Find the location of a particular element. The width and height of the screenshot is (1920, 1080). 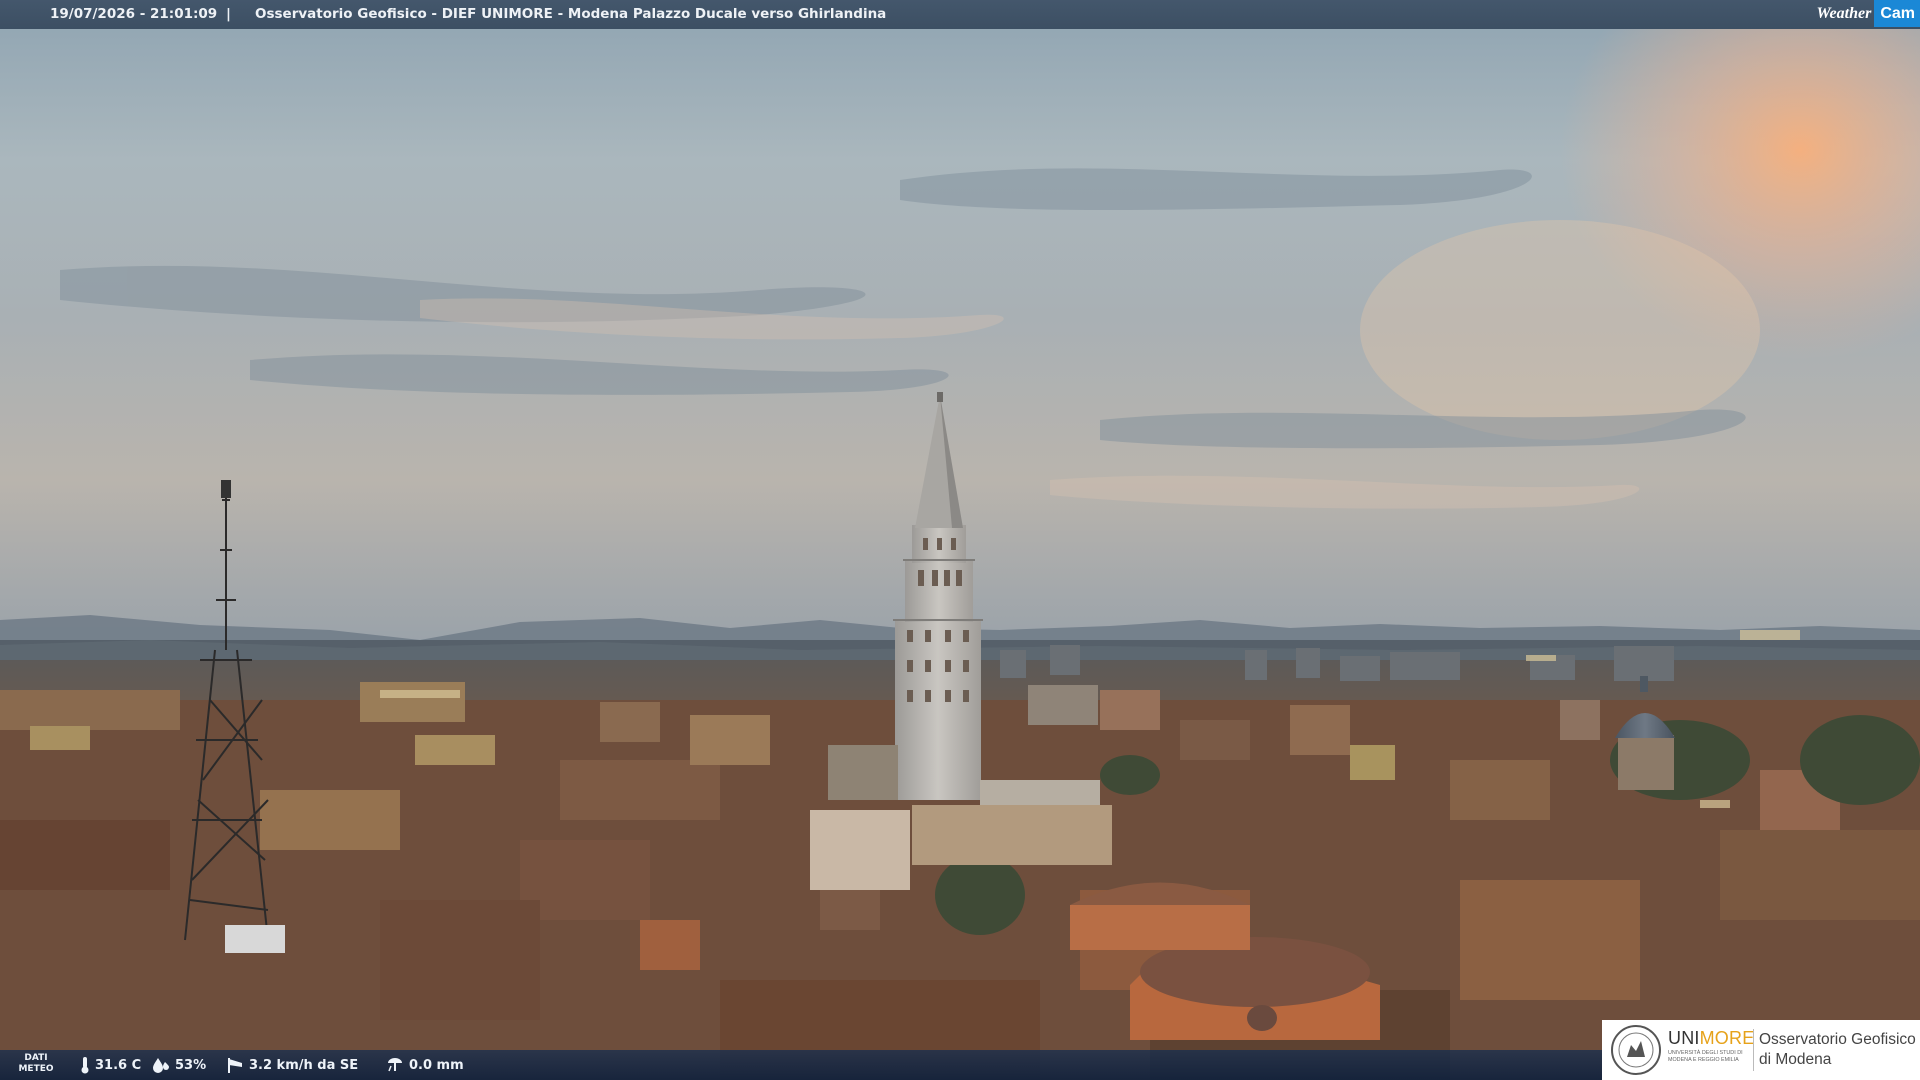

unimore-wordmark: UNIMORE is located at coordinates (1711, 1038).